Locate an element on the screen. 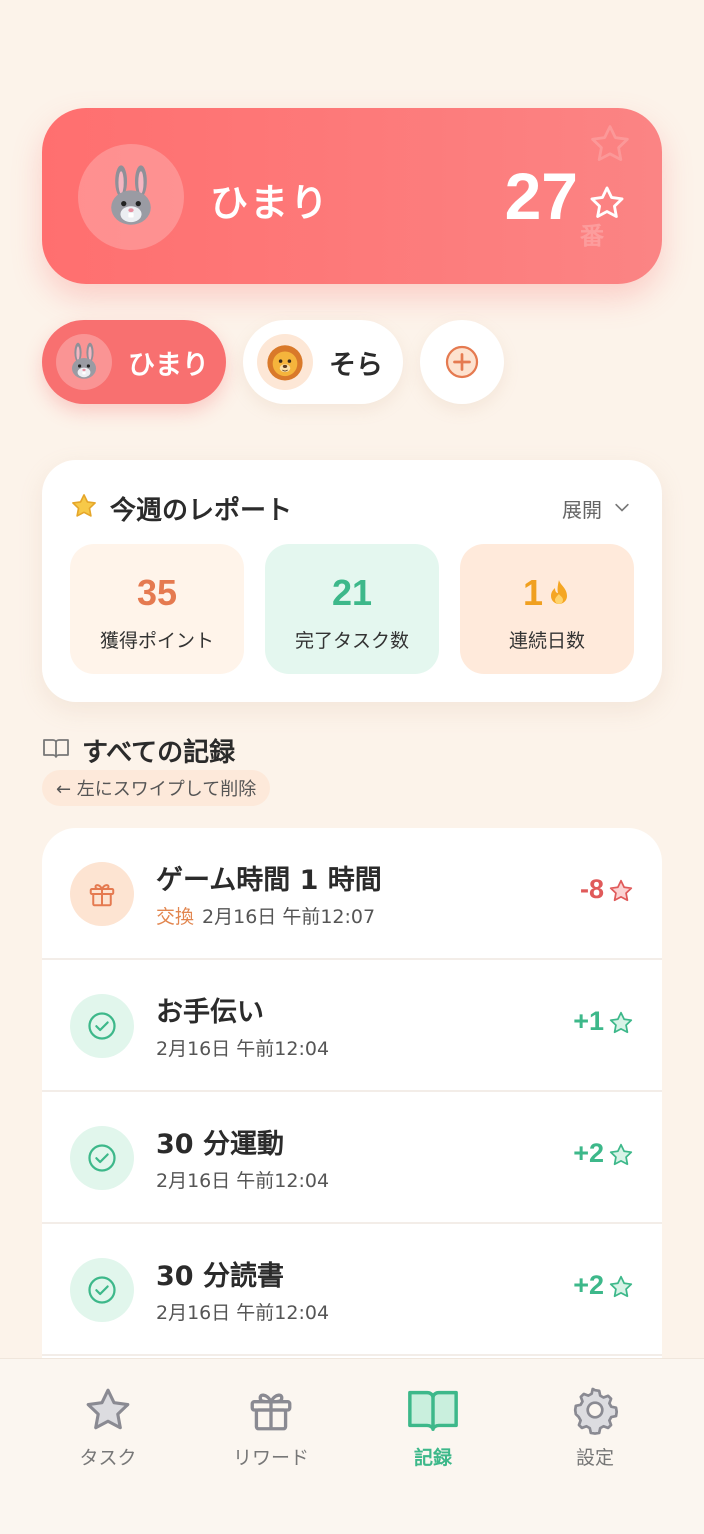 Image resolution: width=704 pixels, height=1534 pixels. child-chip-label: そら is located at coordinates (356, 365).